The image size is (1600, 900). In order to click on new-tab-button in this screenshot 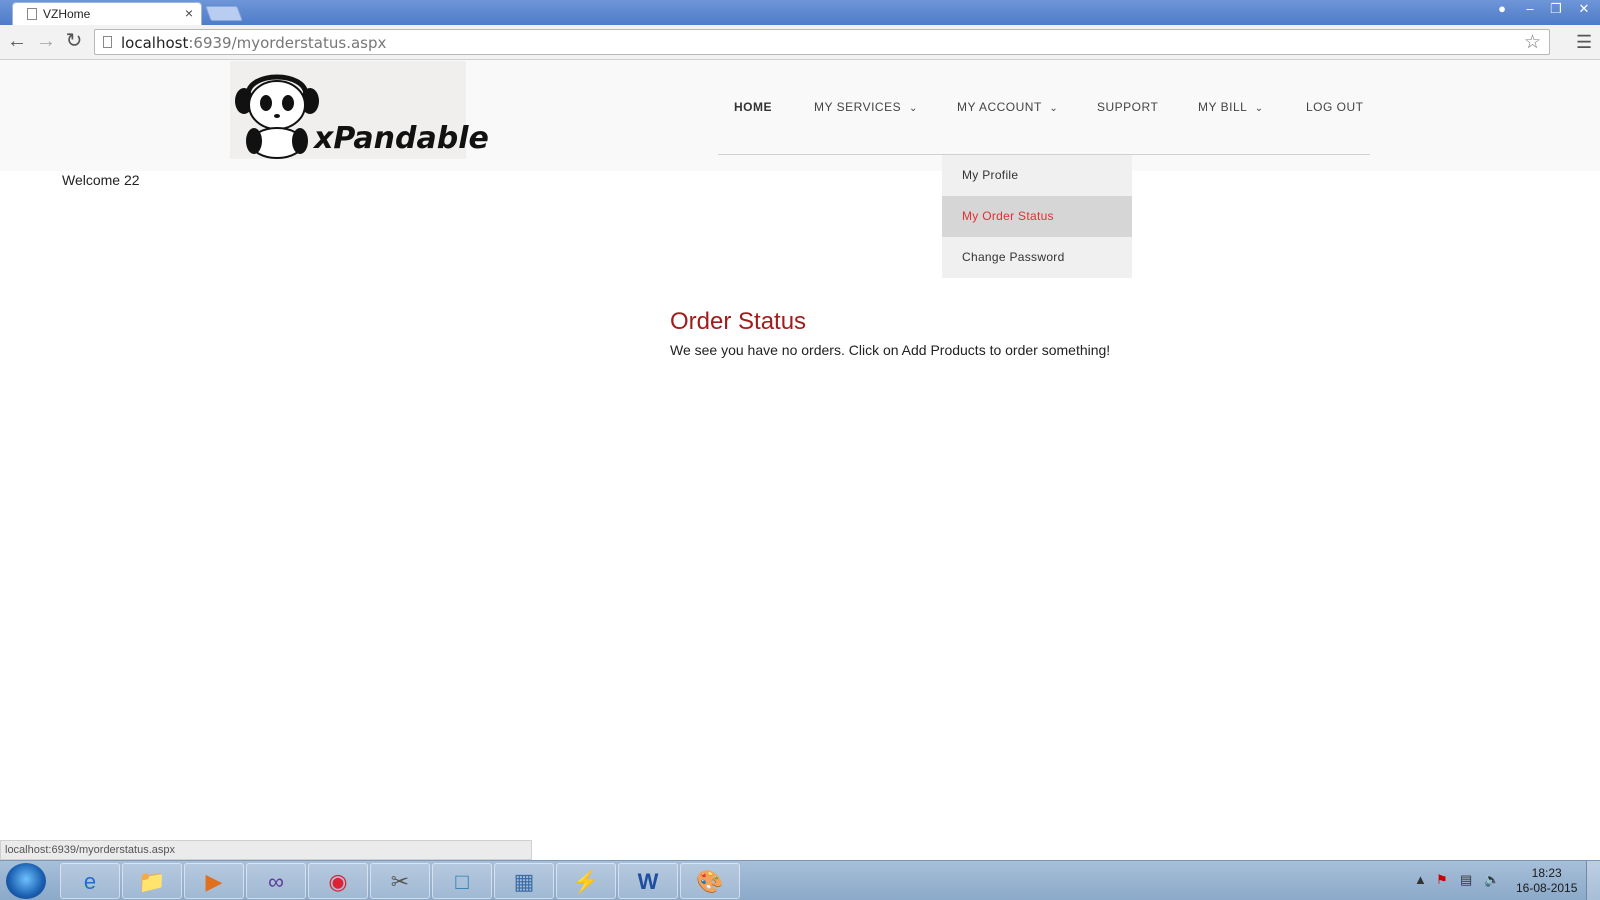, I will do `click(224, 13)`.